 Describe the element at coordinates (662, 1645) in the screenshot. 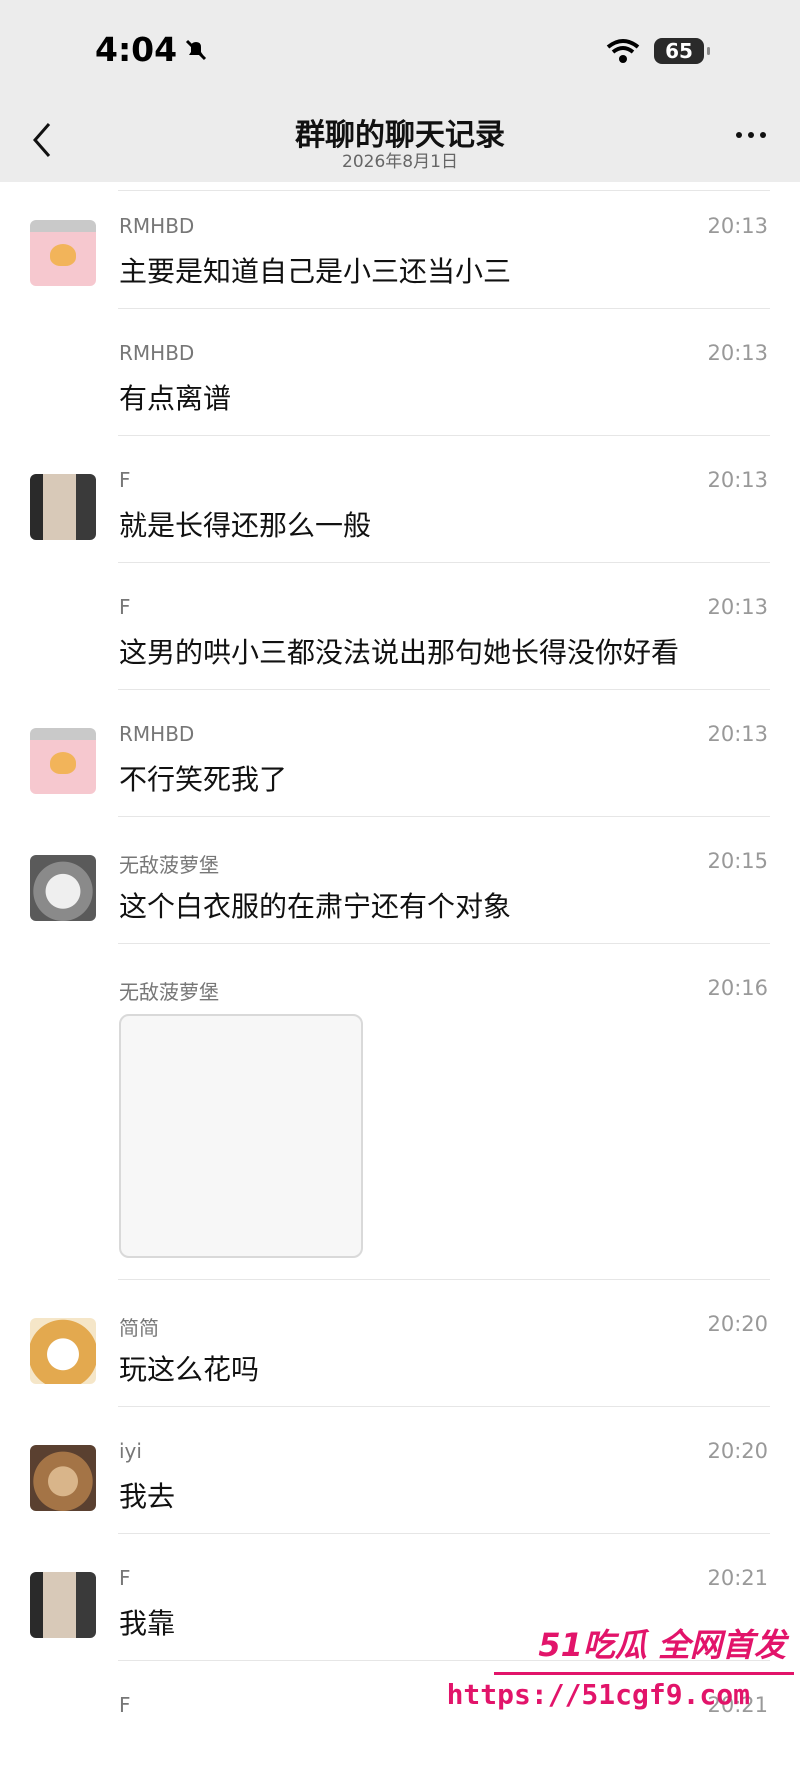

I see `watermark-brand: 51吃瓜 全网首发` at that location.